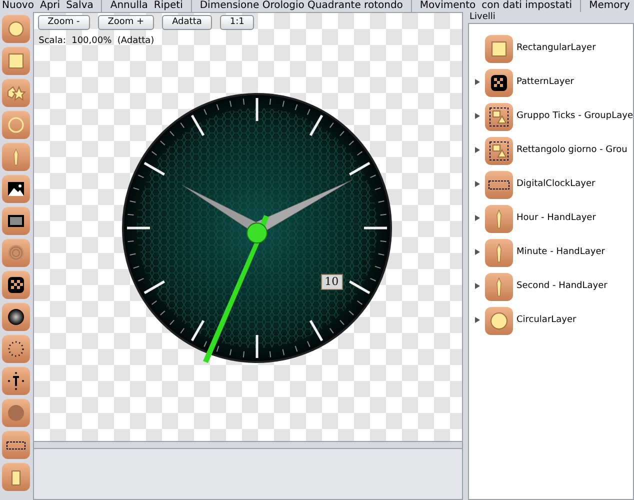 The image size is (634, 500). What do you see at coordinates (301, 6) in the screenshot?
I see `menu-button: Dimensione Orologio Quadrante rotondo` at bounding box center [301, 6].